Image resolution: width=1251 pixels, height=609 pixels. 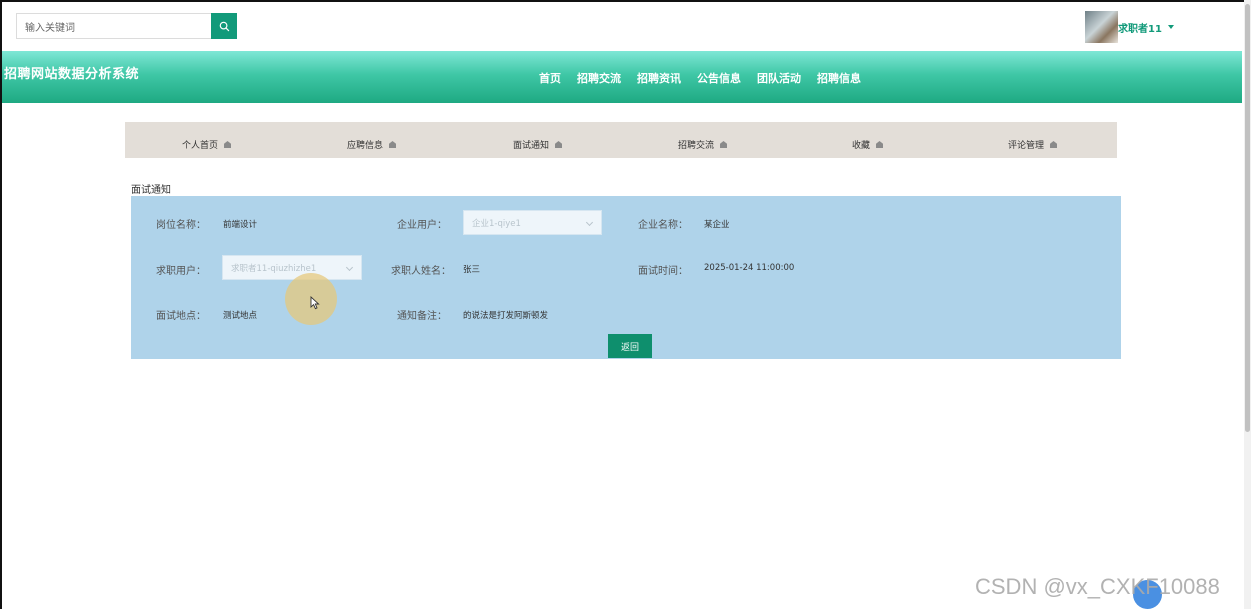 I want to click on main-nav: 首页 招聘交流 招聘资讯 公告信息 团队活动 招聘信息, so click(x=708, y=78).